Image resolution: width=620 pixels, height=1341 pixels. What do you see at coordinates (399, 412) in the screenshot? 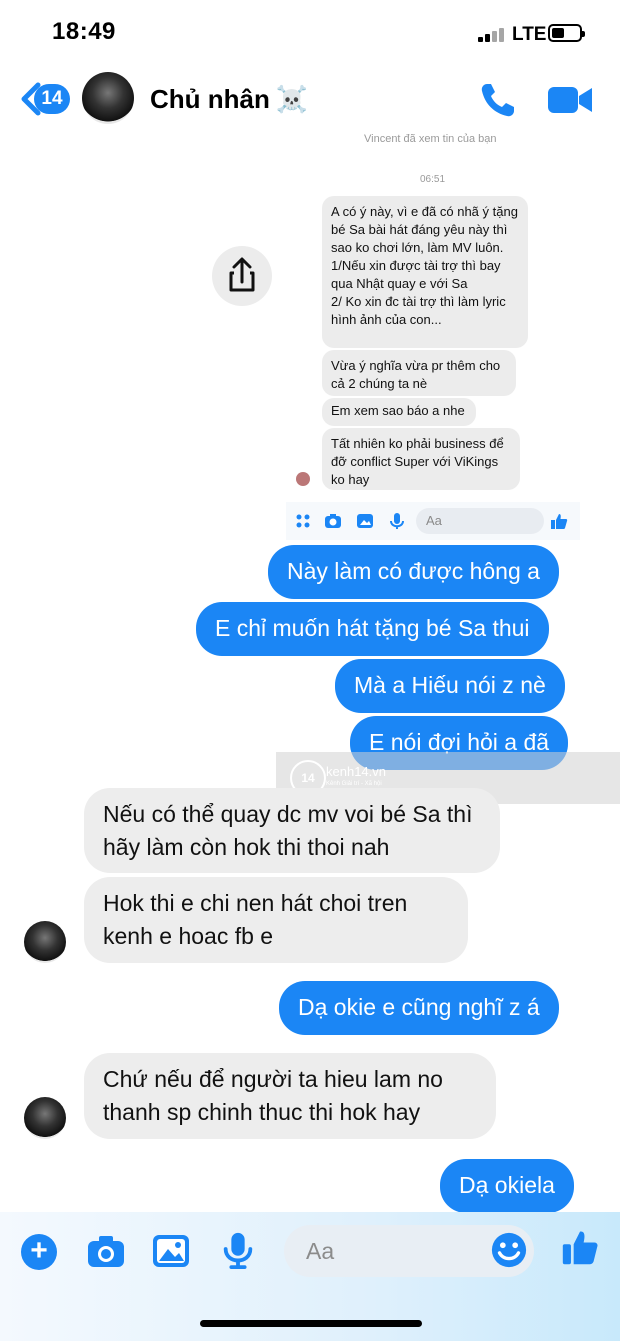
I see `inner-message-bubble: Em xem sao báo a nhe` at bounding box center [399, 412].